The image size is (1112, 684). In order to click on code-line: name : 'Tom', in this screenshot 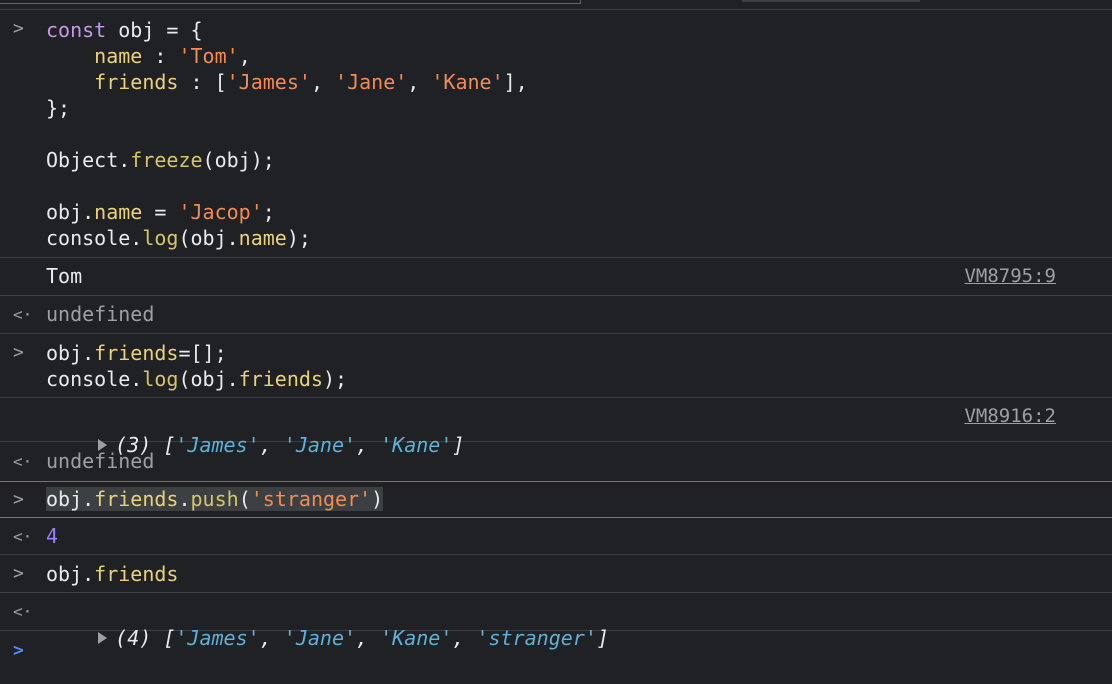, I will do `click(148, 56)`.